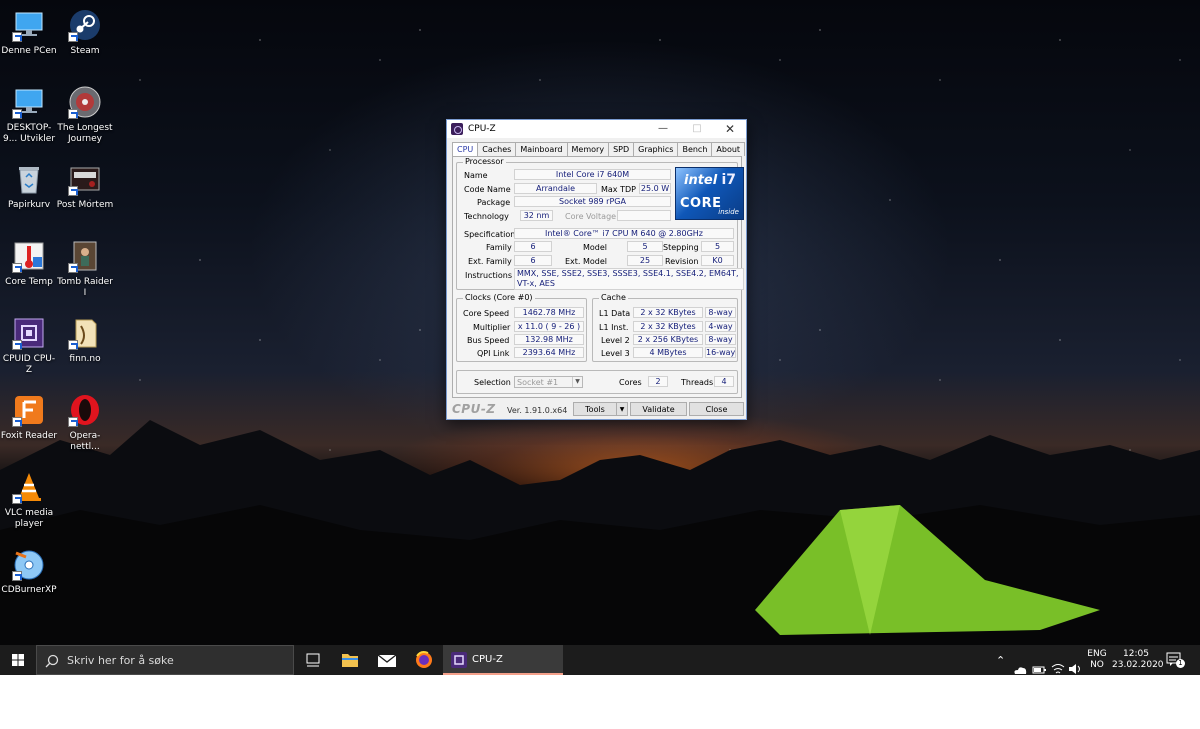  I want to click on taskbar-mail, so click(387, 660).